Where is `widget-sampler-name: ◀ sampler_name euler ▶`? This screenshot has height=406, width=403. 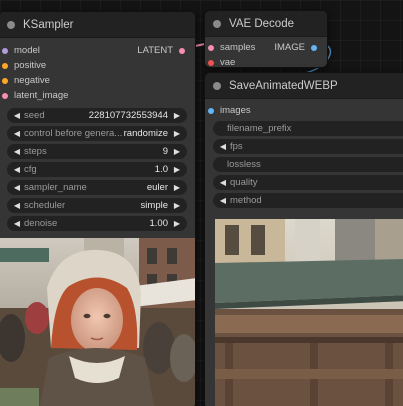
widget-sampler-name: ◀ sampler_name euler ▶ is located at coordinates (97, 187).